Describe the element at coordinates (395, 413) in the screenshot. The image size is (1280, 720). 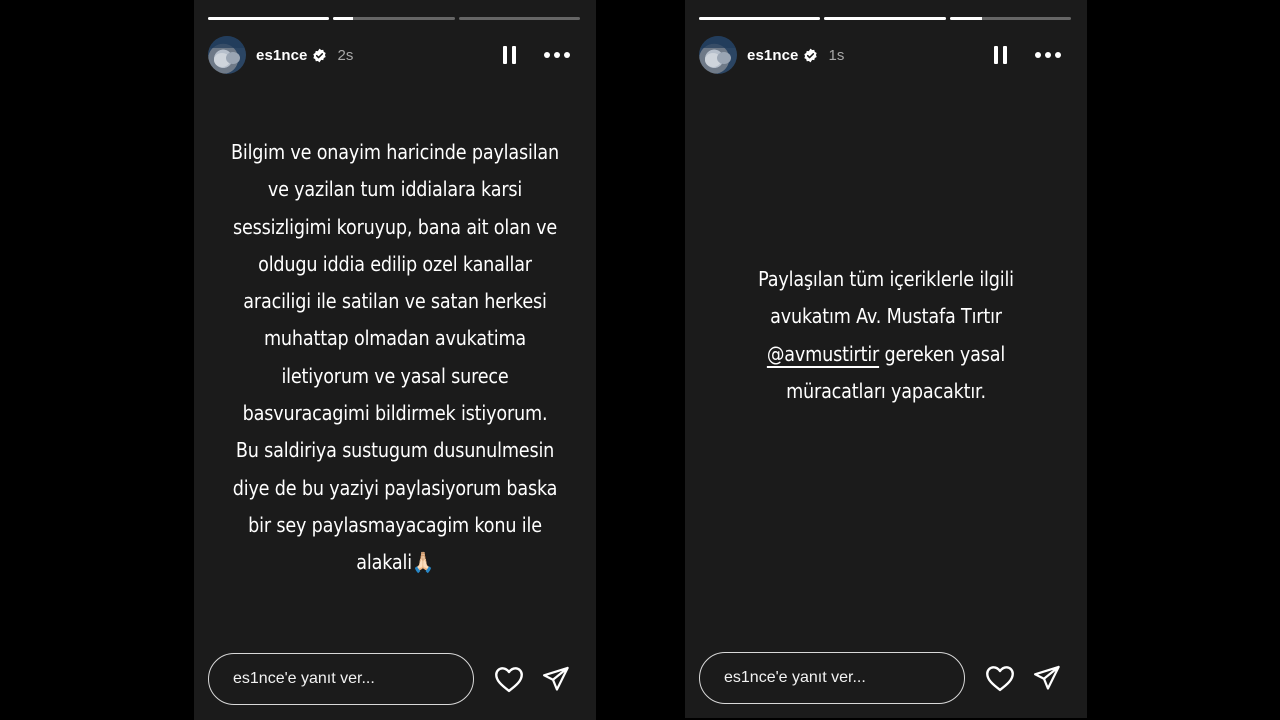
I see `story-text-line: basvuracagimi bildirmek istiyorum.` at that location.